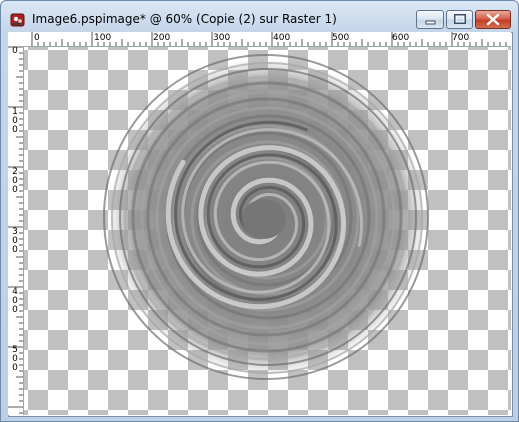 This screenshot has width=519, height=422. Describe the element at coordinates (401, 38) in the screenshot. I see `ruler-label-600: 600` at that location.